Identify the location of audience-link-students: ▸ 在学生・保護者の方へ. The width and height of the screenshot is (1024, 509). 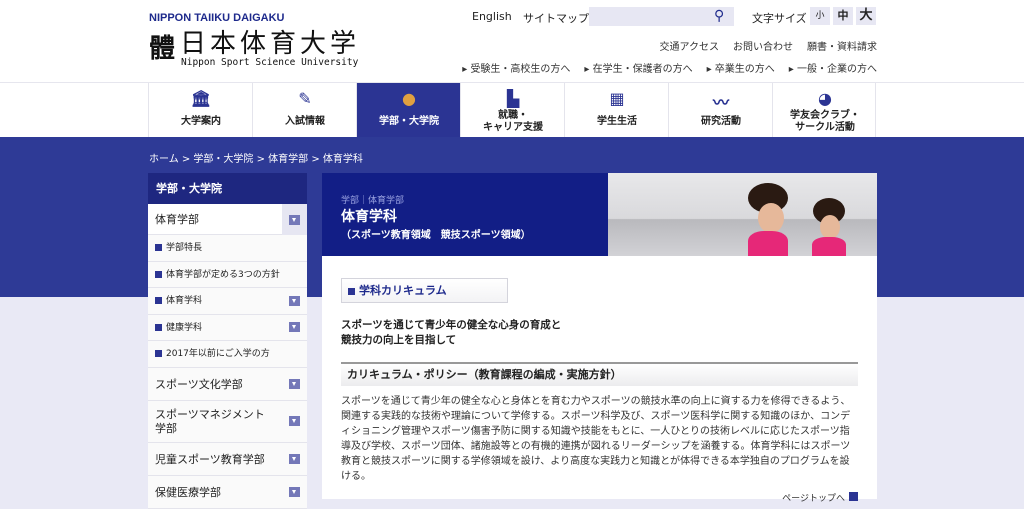
(638, 67).